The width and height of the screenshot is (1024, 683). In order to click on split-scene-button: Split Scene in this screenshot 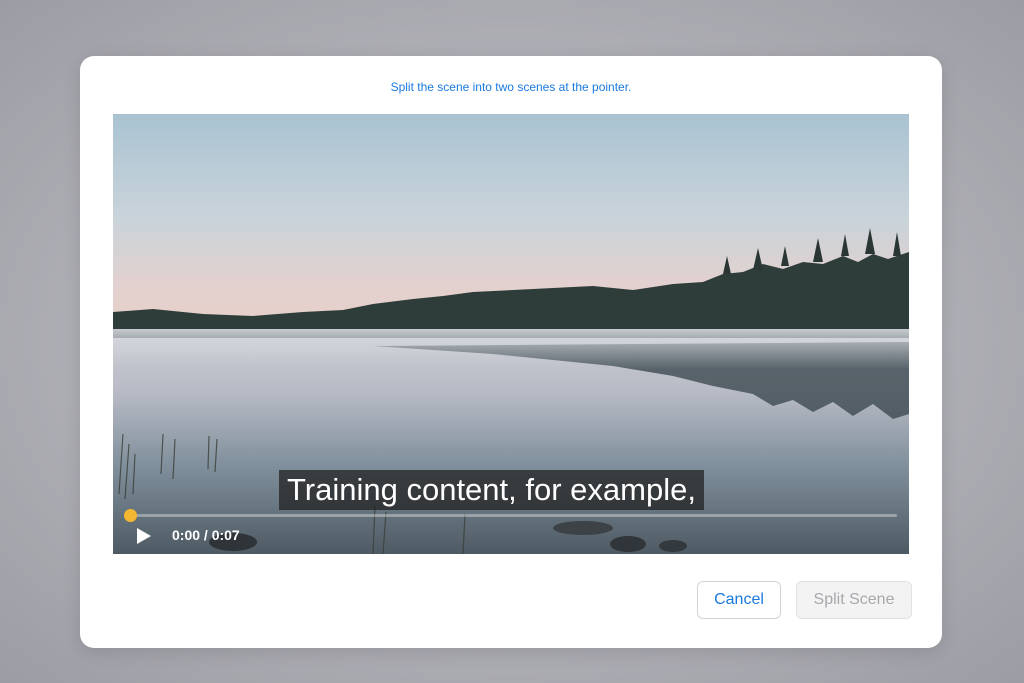, I will do `click(854, 600)`.